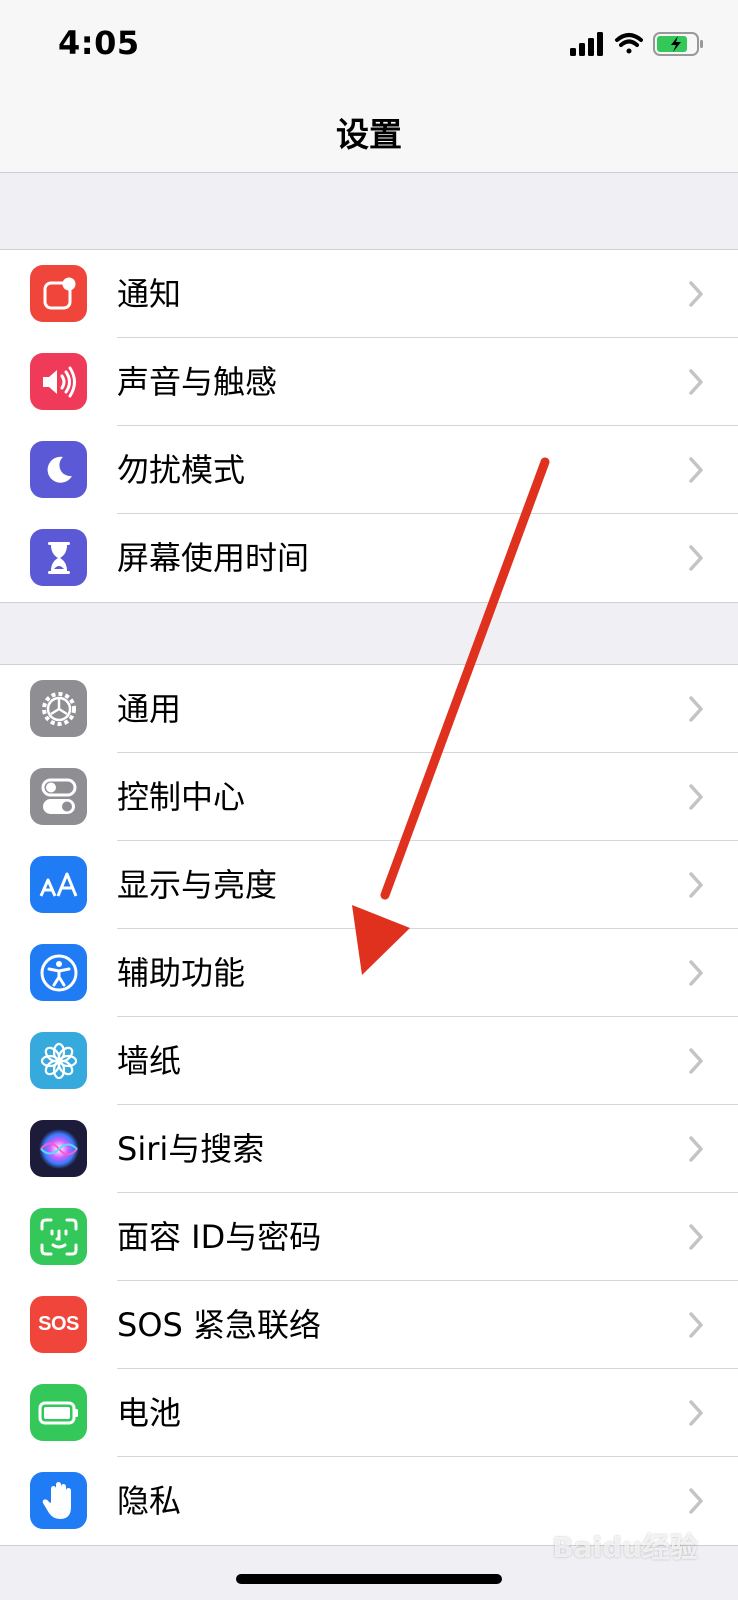 The width and height of the screenshot is (738, 1600). Describe the element at coordinates (369, 1061) in the screenshot. I see `settings-row-wallpaper: 墙纸` at that location.